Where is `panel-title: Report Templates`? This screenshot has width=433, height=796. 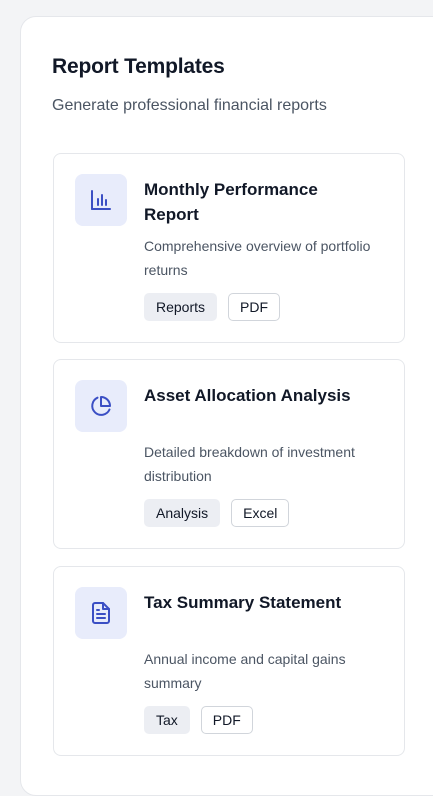 panel-title: Report Templates is located at coordinates (138, 66).